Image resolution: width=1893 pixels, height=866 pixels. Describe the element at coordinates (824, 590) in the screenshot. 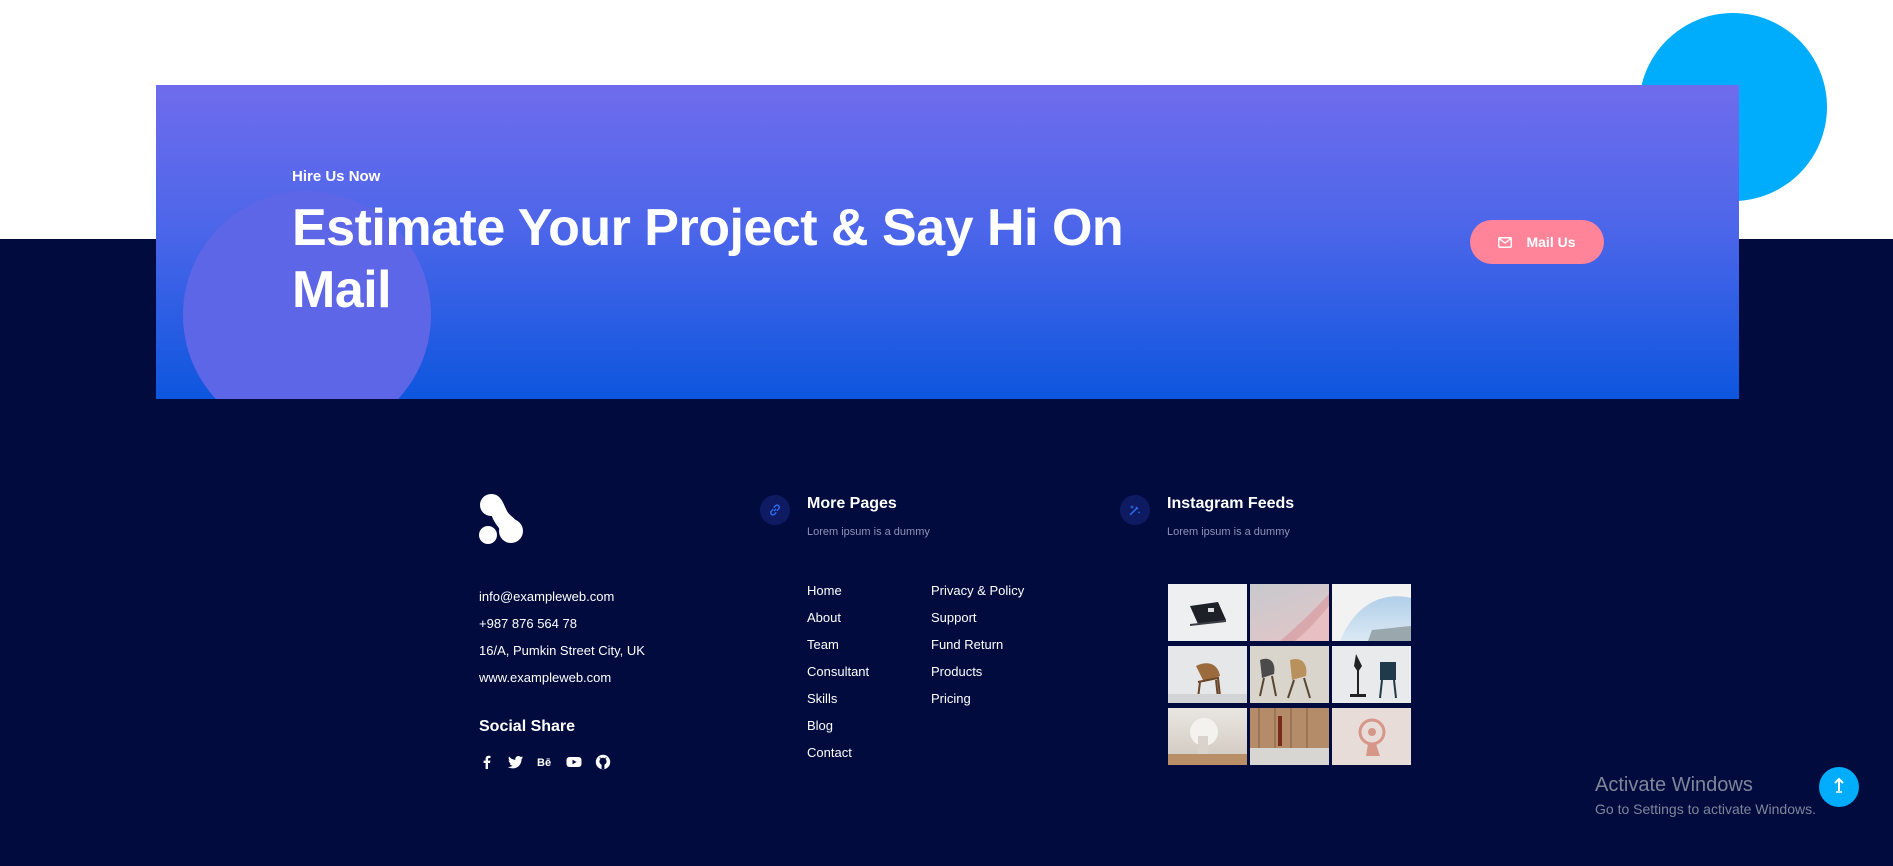

I see `footer-link-home: Home` at that location.